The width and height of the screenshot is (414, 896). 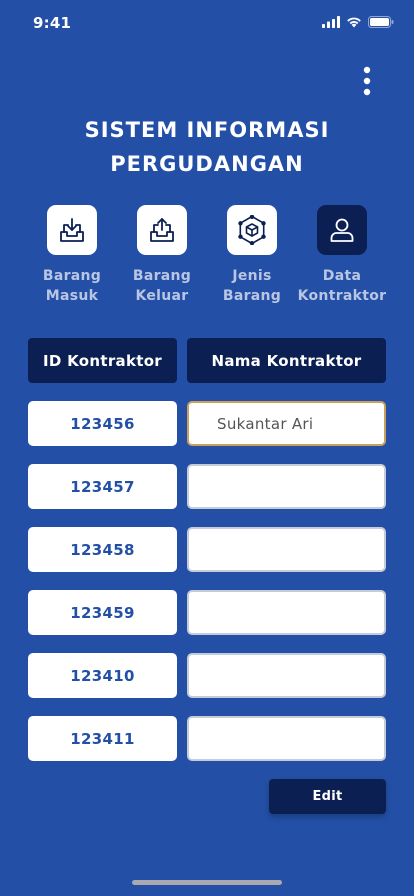 I want to click on id-column-header: ID Kontraktor, so click(x=102, y=360).